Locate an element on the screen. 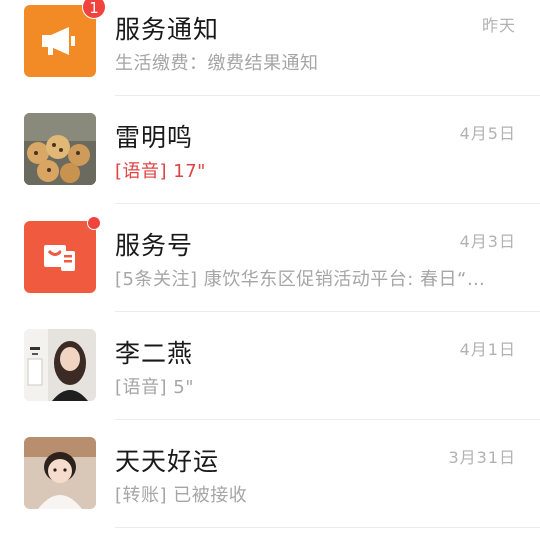 This screenshot has width=540, height=540. chat-preview: [语音] 17" is located at coordinates (160, 171).